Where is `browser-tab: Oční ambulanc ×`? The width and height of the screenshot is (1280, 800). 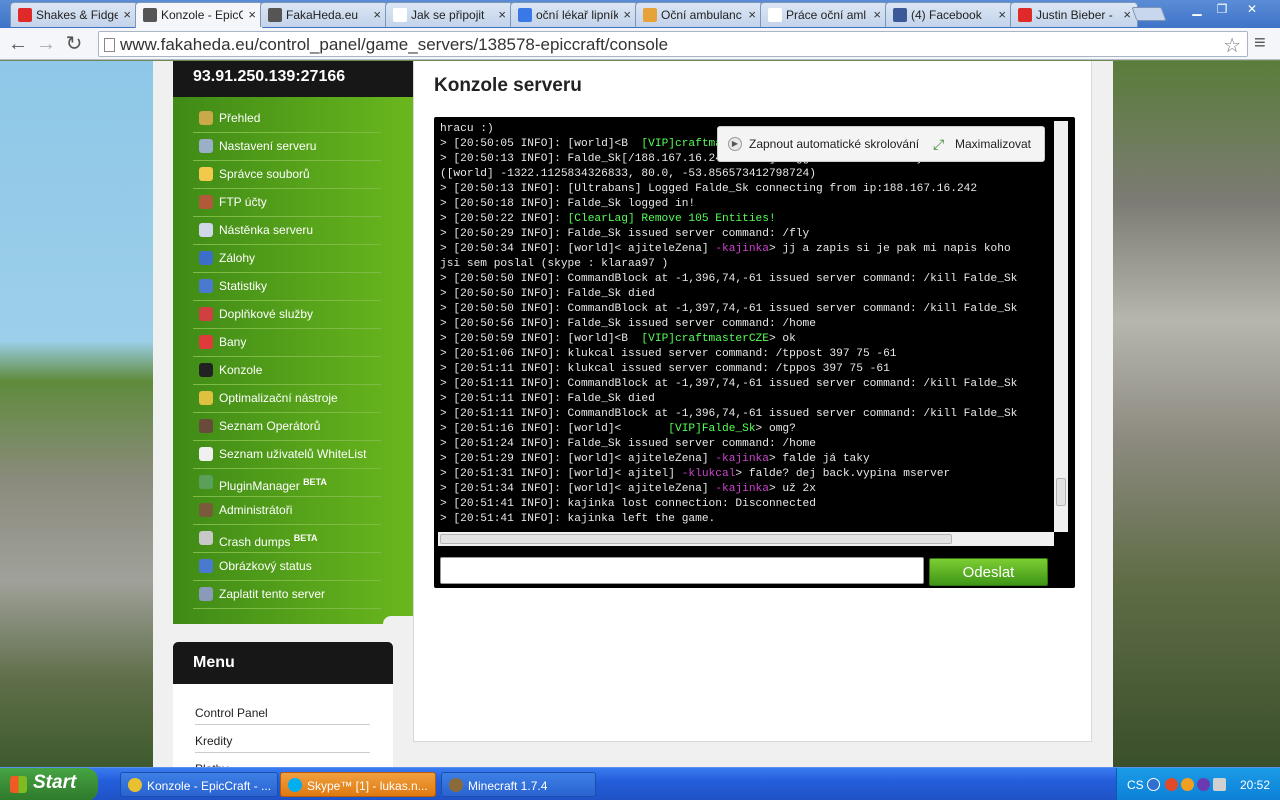
browser-tab: Oční ambulanc × is located at coordinates (699, 14).